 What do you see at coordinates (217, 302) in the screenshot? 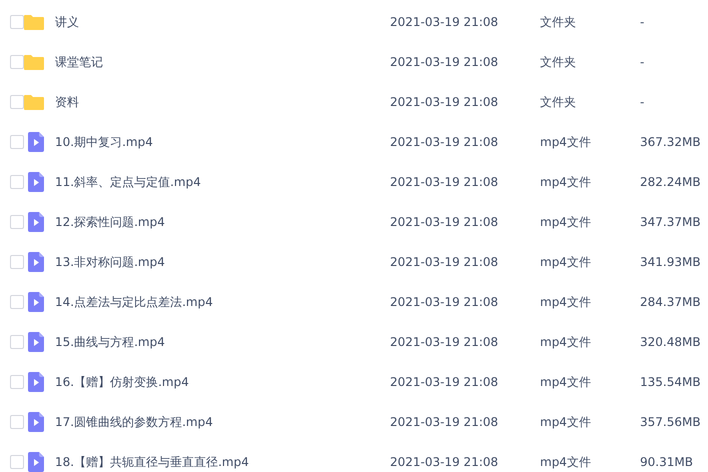
I see `file-name: 14.点差法与定比点差法.mp4` at bounding box center [217, 302].